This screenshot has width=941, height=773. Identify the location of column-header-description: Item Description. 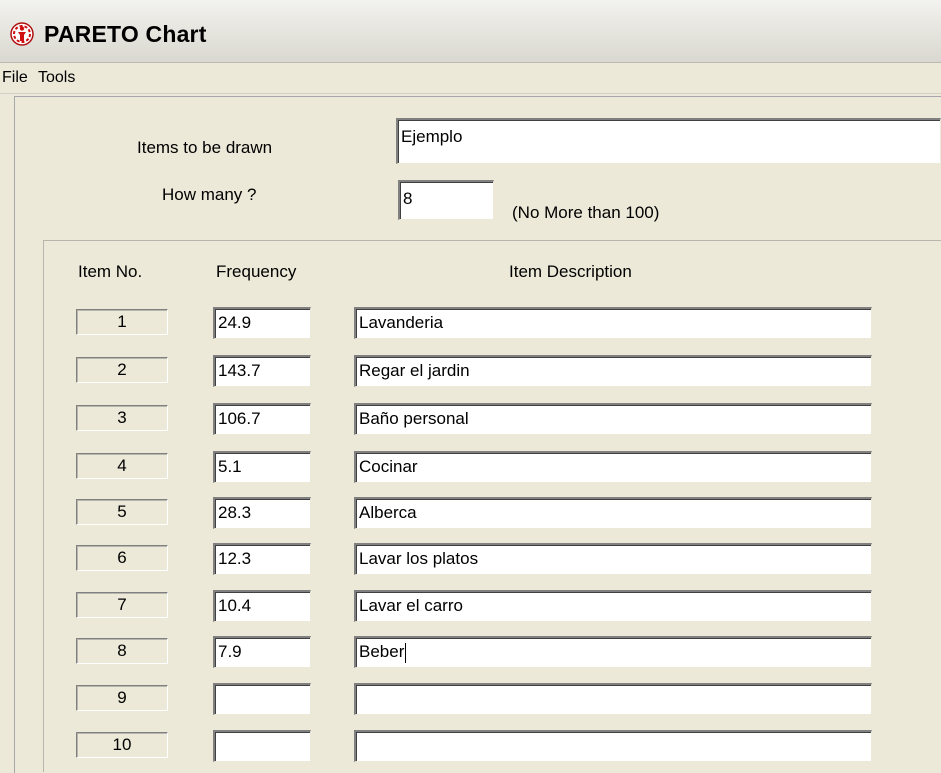
(570, 271).